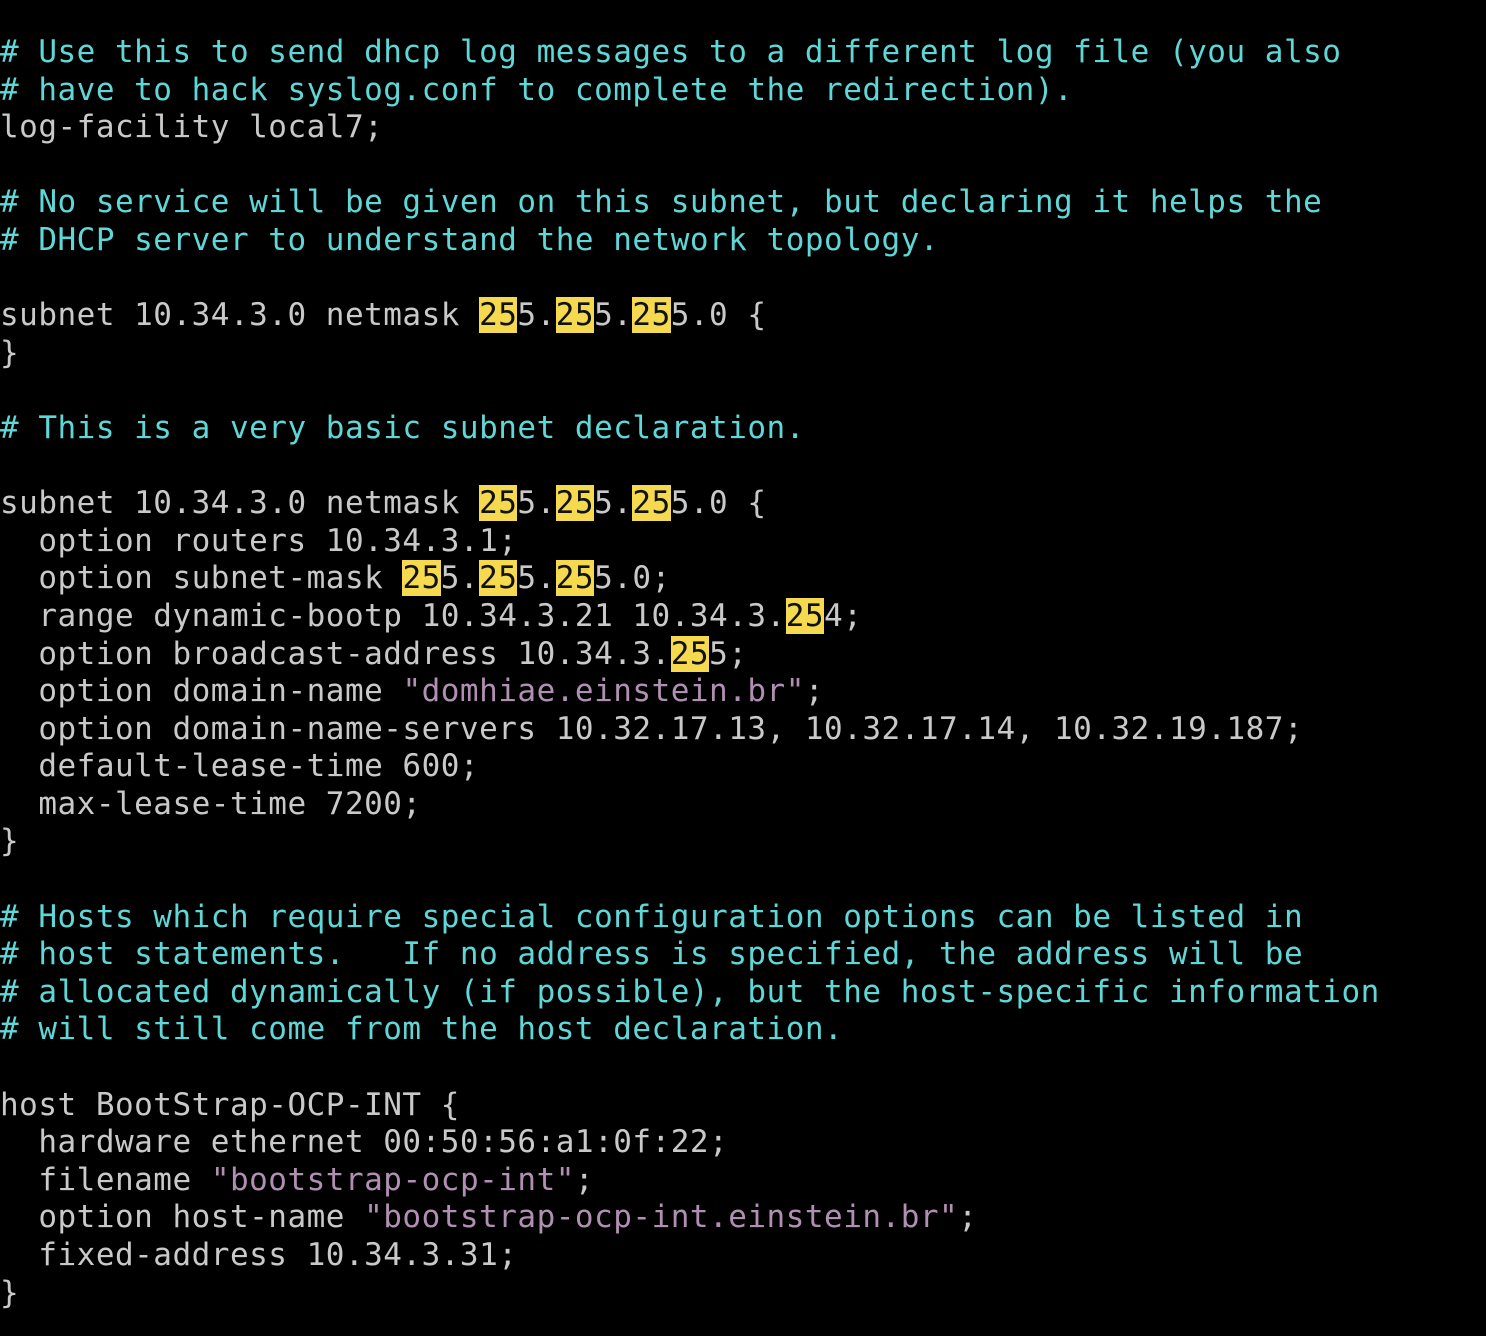 Image resolution: width=1486 pixels, height=1336 pixels. Describe the element at coordinates (728, 653) in the screenshot. I see `code-text: 5;` at that location.